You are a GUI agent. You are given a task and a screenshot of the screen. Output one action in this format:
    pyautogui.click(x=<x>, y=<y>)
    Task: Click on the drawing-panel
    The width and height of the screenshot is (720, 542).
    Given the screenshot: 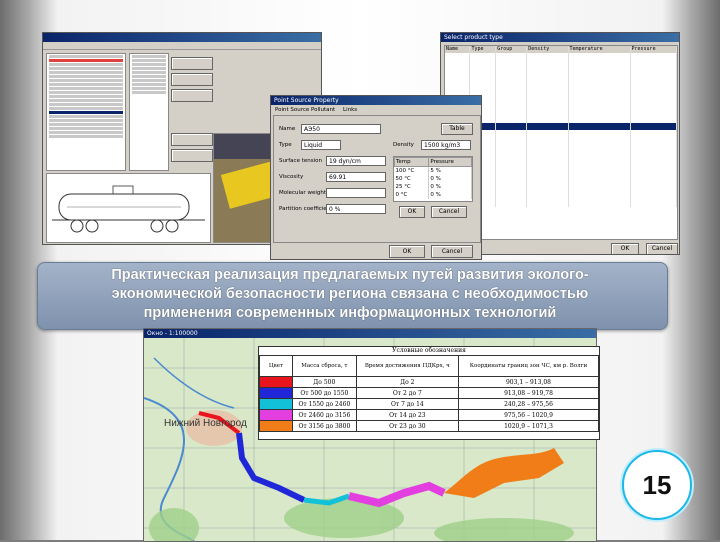 What is the action you would take?
    pyautogui.click(x=128, y=208)
    